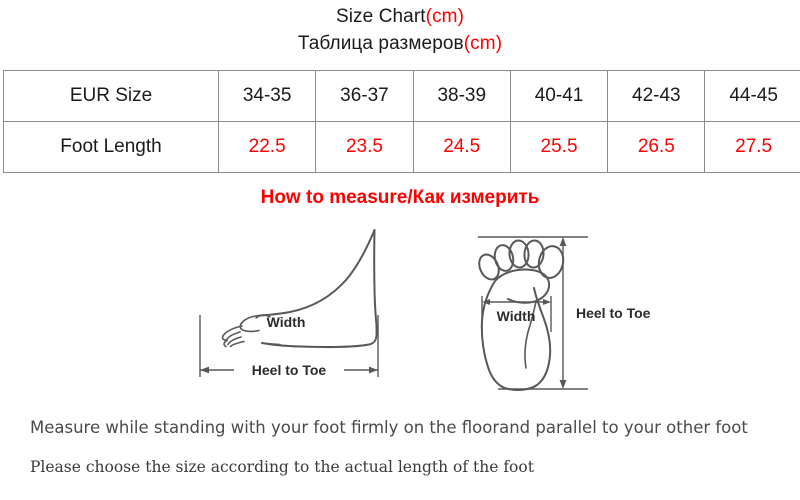 Image resolution: width=800 pixels, height=500 pixels. What do you see at coordinates (461, 147) in the screenshot?
I see `foot-length-cell-3: 24.5` at bounding box center [461, 147].